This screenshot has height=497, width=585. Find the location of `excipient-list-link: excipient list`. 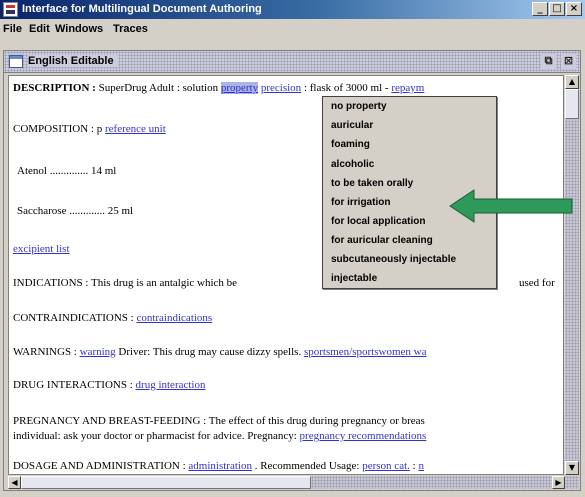

excipient-list-link: excipient list is located at coordinates (41, 249).